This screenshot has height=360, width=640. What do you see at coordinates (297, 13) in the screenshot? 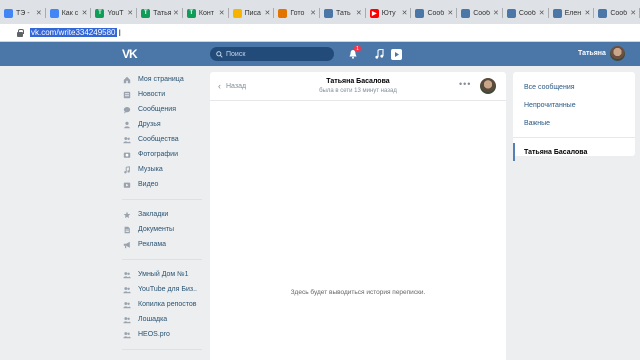
I see `browser-tab: Гото ✕` at bounding box center [297, 13].